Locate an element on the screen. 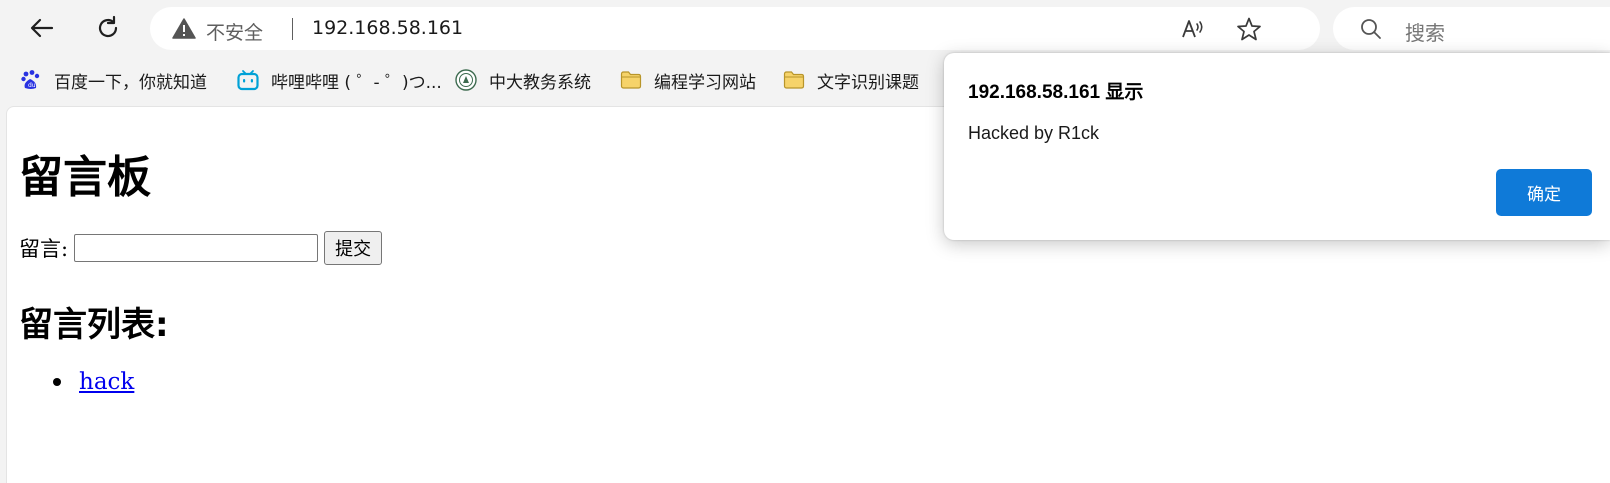 Image resolution: width=1610 pixels, height=483 pixels. message-link: hack is located at coordinates (106, 382).